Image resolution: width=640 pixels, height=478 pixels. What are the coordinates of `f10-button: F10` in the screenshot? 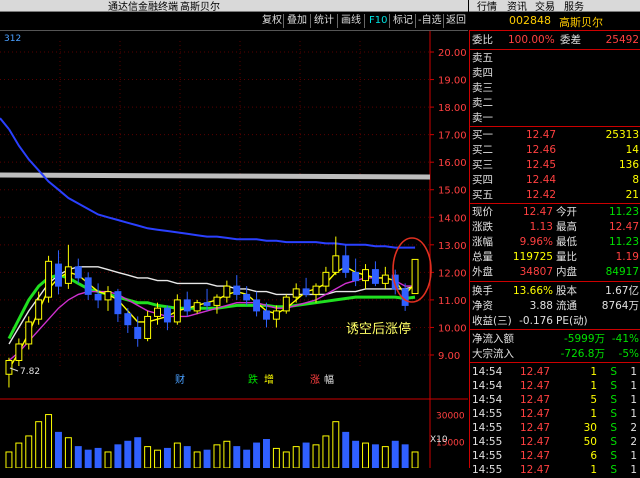 It's located at (378, 21).